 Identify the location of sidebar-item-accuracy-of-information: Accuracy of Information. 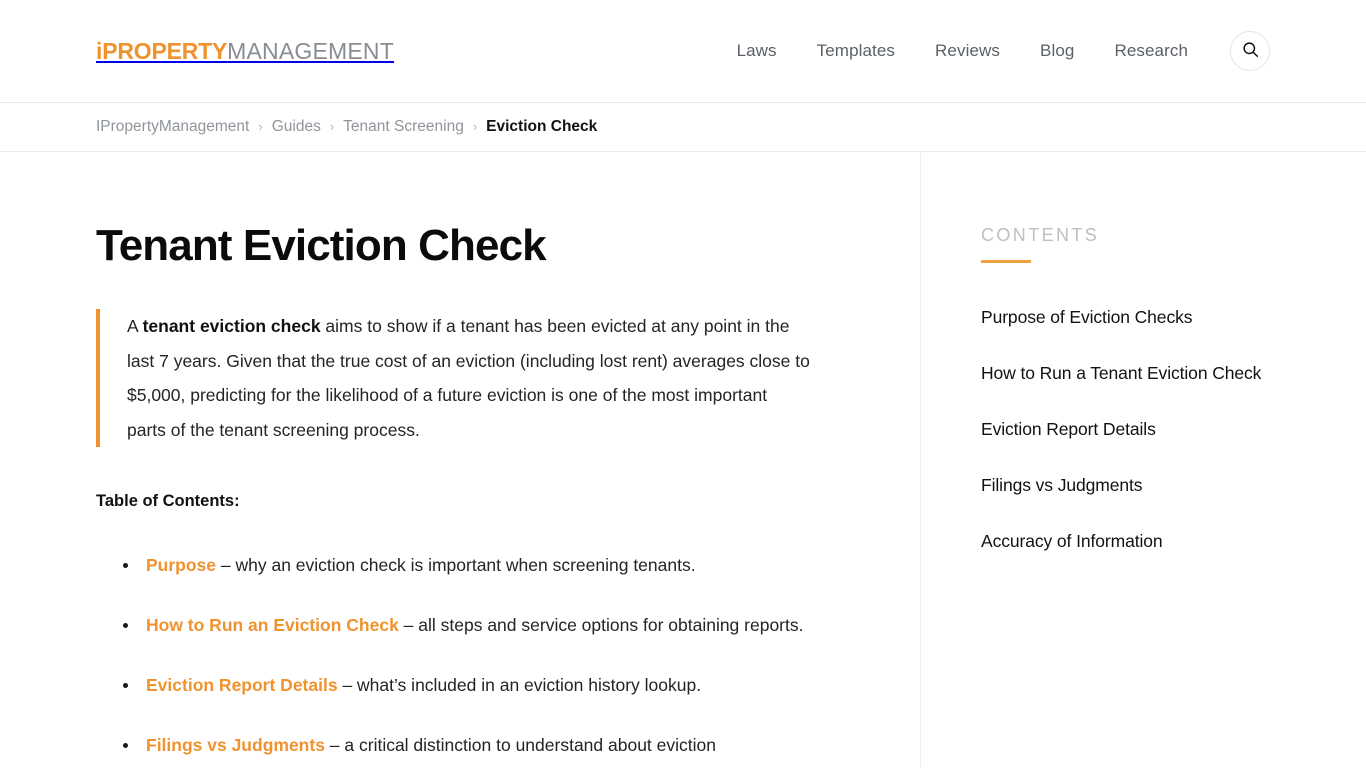
(1125, 541).